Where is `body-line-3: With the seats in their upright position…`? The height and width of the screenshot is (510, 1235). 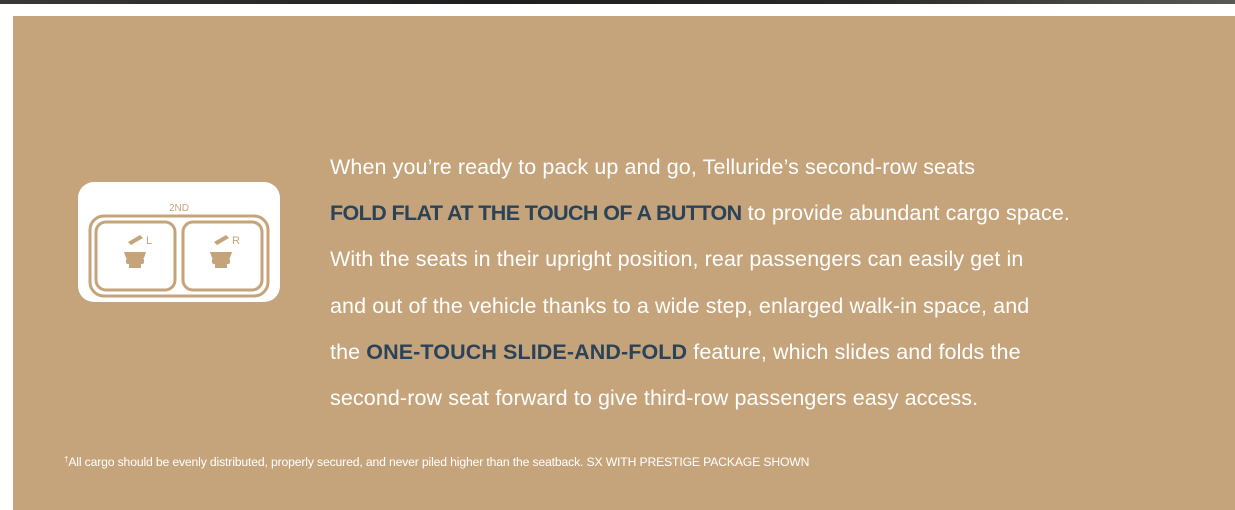 body-line-3: With the seats in their upright position… is located at coordinates (677, 259).